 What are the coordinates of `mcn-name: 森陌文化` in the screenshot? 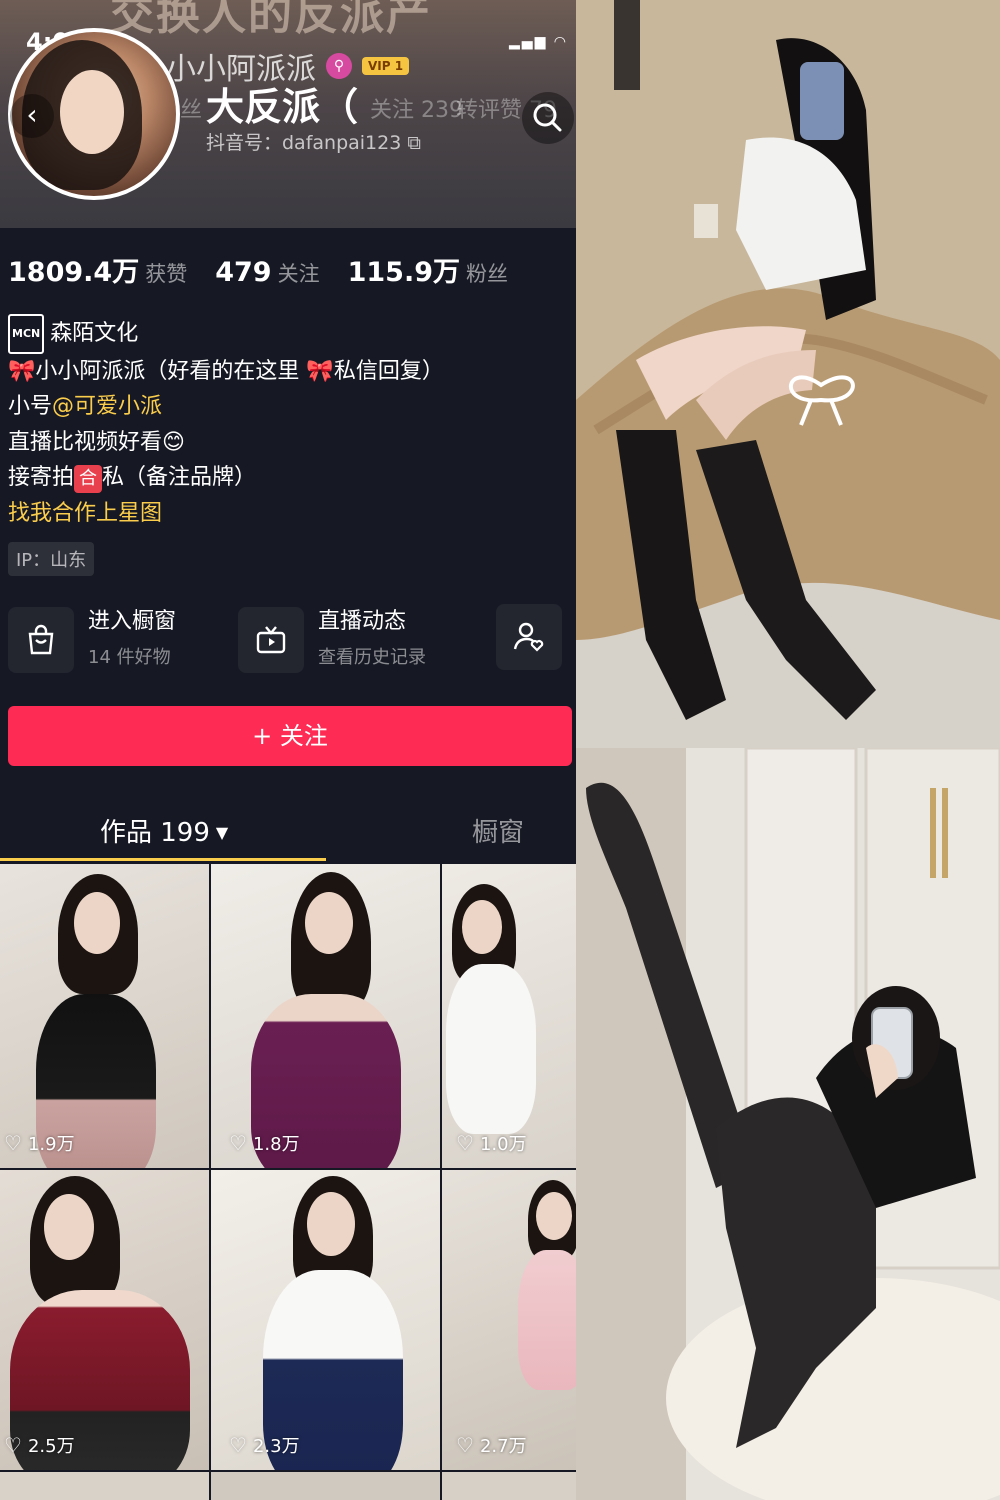 It's located at (94, 333).